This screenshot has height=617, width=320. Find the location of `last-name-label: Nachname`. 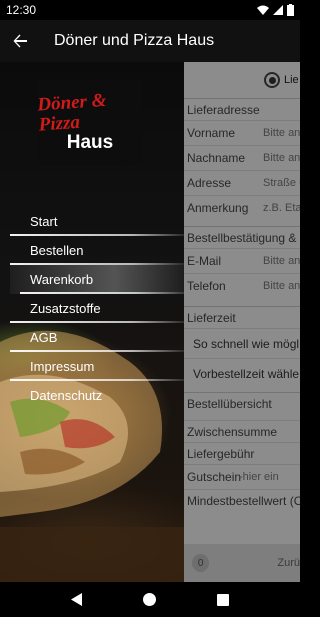

last-name-label: Nachname is located at coordinates (216, 158).